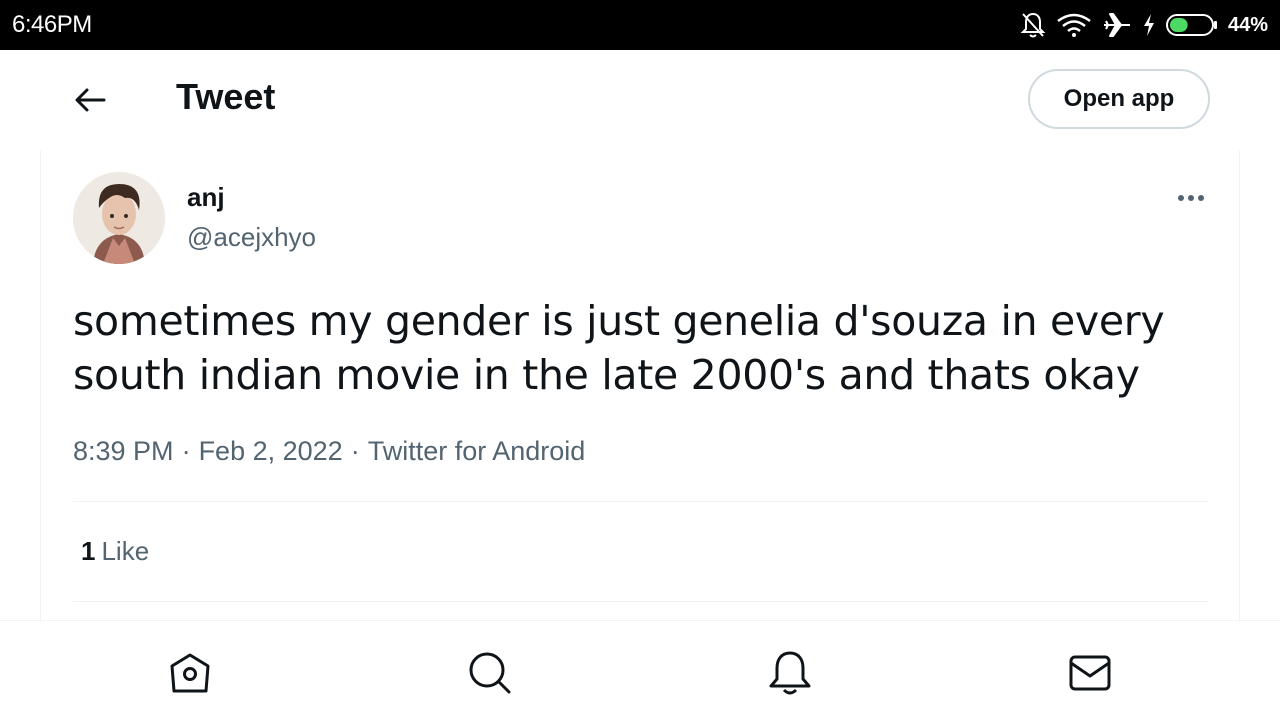 The height and width of the screenshot is (720, 1280). Describe the element at coordinates (123, 451) in the screenshot. I see `tweet-time: 8:39 PM` at that location.